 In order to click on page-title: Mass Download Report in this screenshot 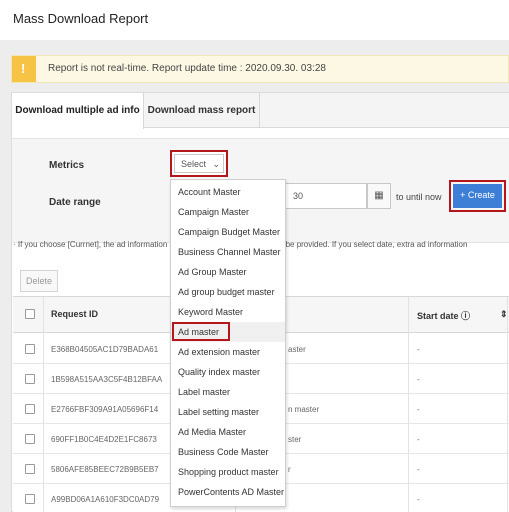, I will do `click(81, 18)`.